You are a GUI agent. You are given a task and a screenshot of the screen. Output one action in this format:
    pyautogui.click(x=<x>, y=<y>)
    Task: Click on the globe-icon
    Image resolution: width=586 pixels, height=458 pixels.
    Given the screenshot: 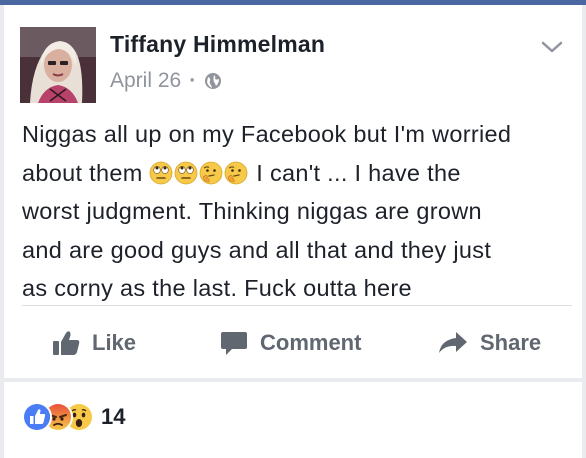 What is the action you would take?
    pyautogui.click(x=213, y=81)
    